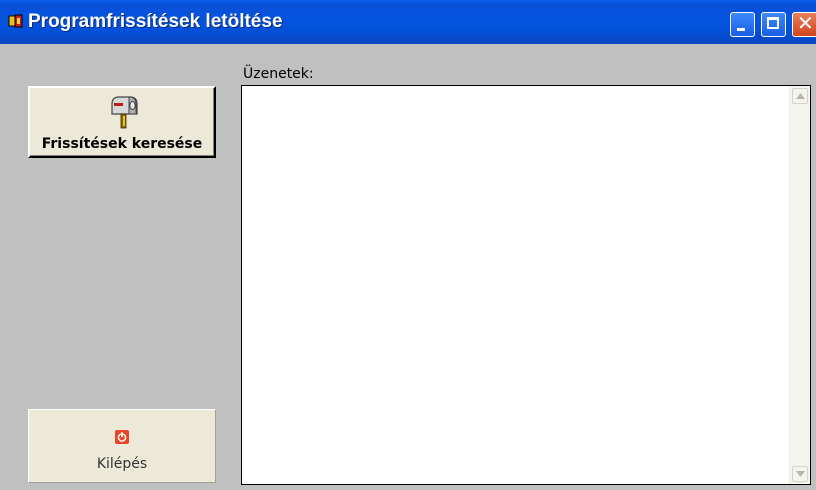  I want to click on check-updates-label: Frissítések keresése, so click(122, 144).